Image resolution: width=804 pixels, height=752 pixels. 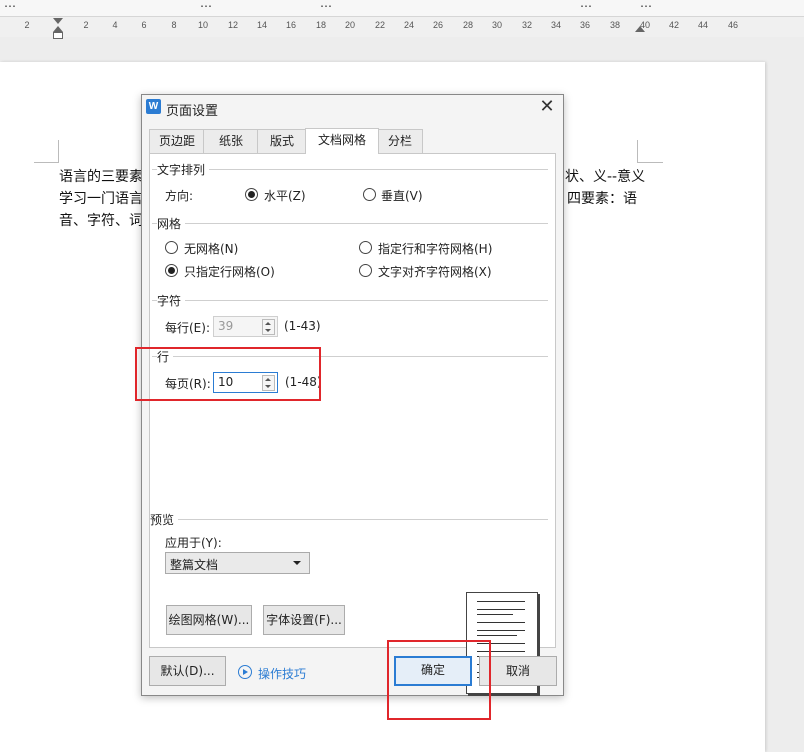 What do you see at coordinates (233, 25) in the screenshot?
I see `ruler-tick: 12` at bounding box center [233, 25].